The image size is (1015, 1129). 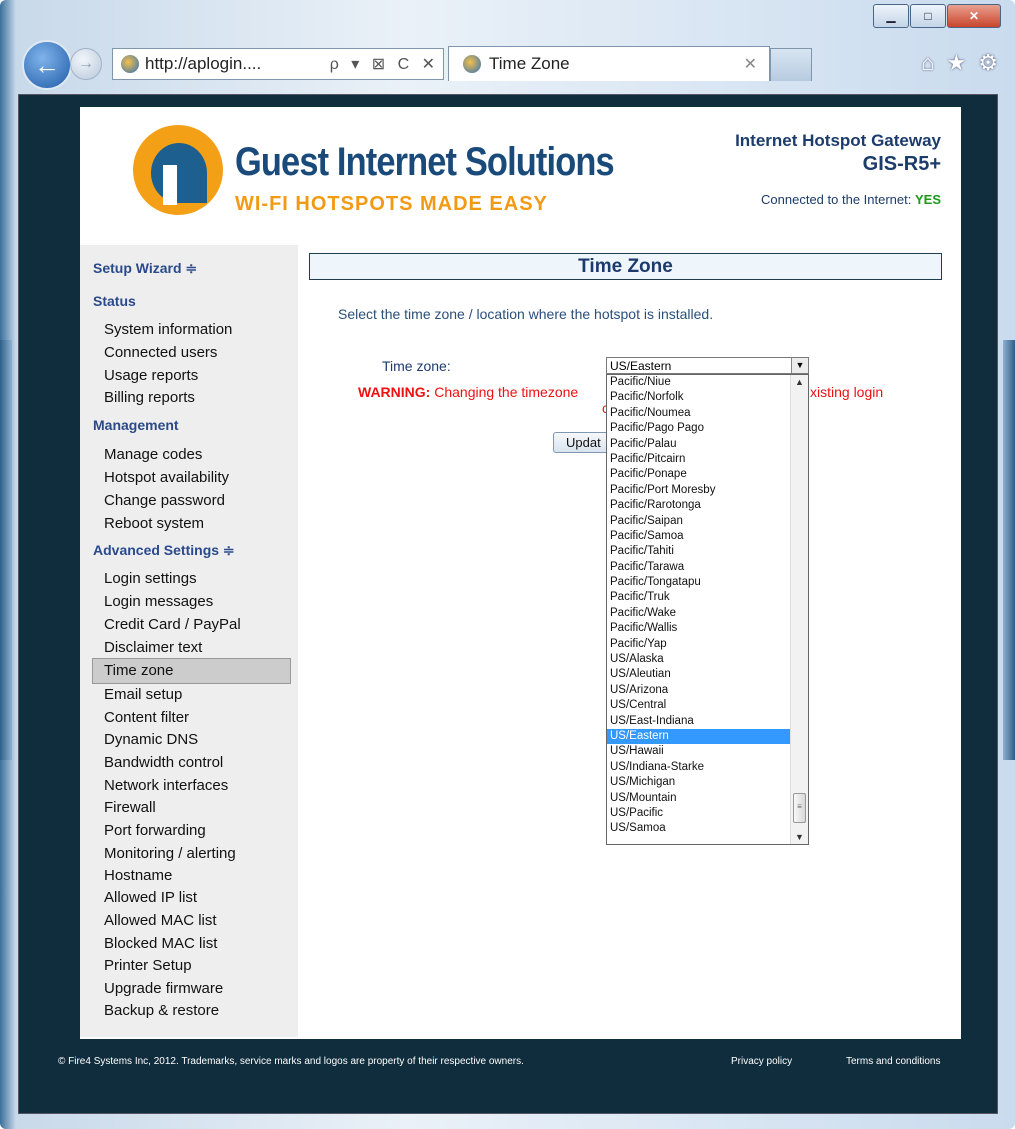 What do you see at coordinates (138, 875) in the screenshot?
I see `sidebar-item-hostname: Hostname` at bounding box center [138, 875].